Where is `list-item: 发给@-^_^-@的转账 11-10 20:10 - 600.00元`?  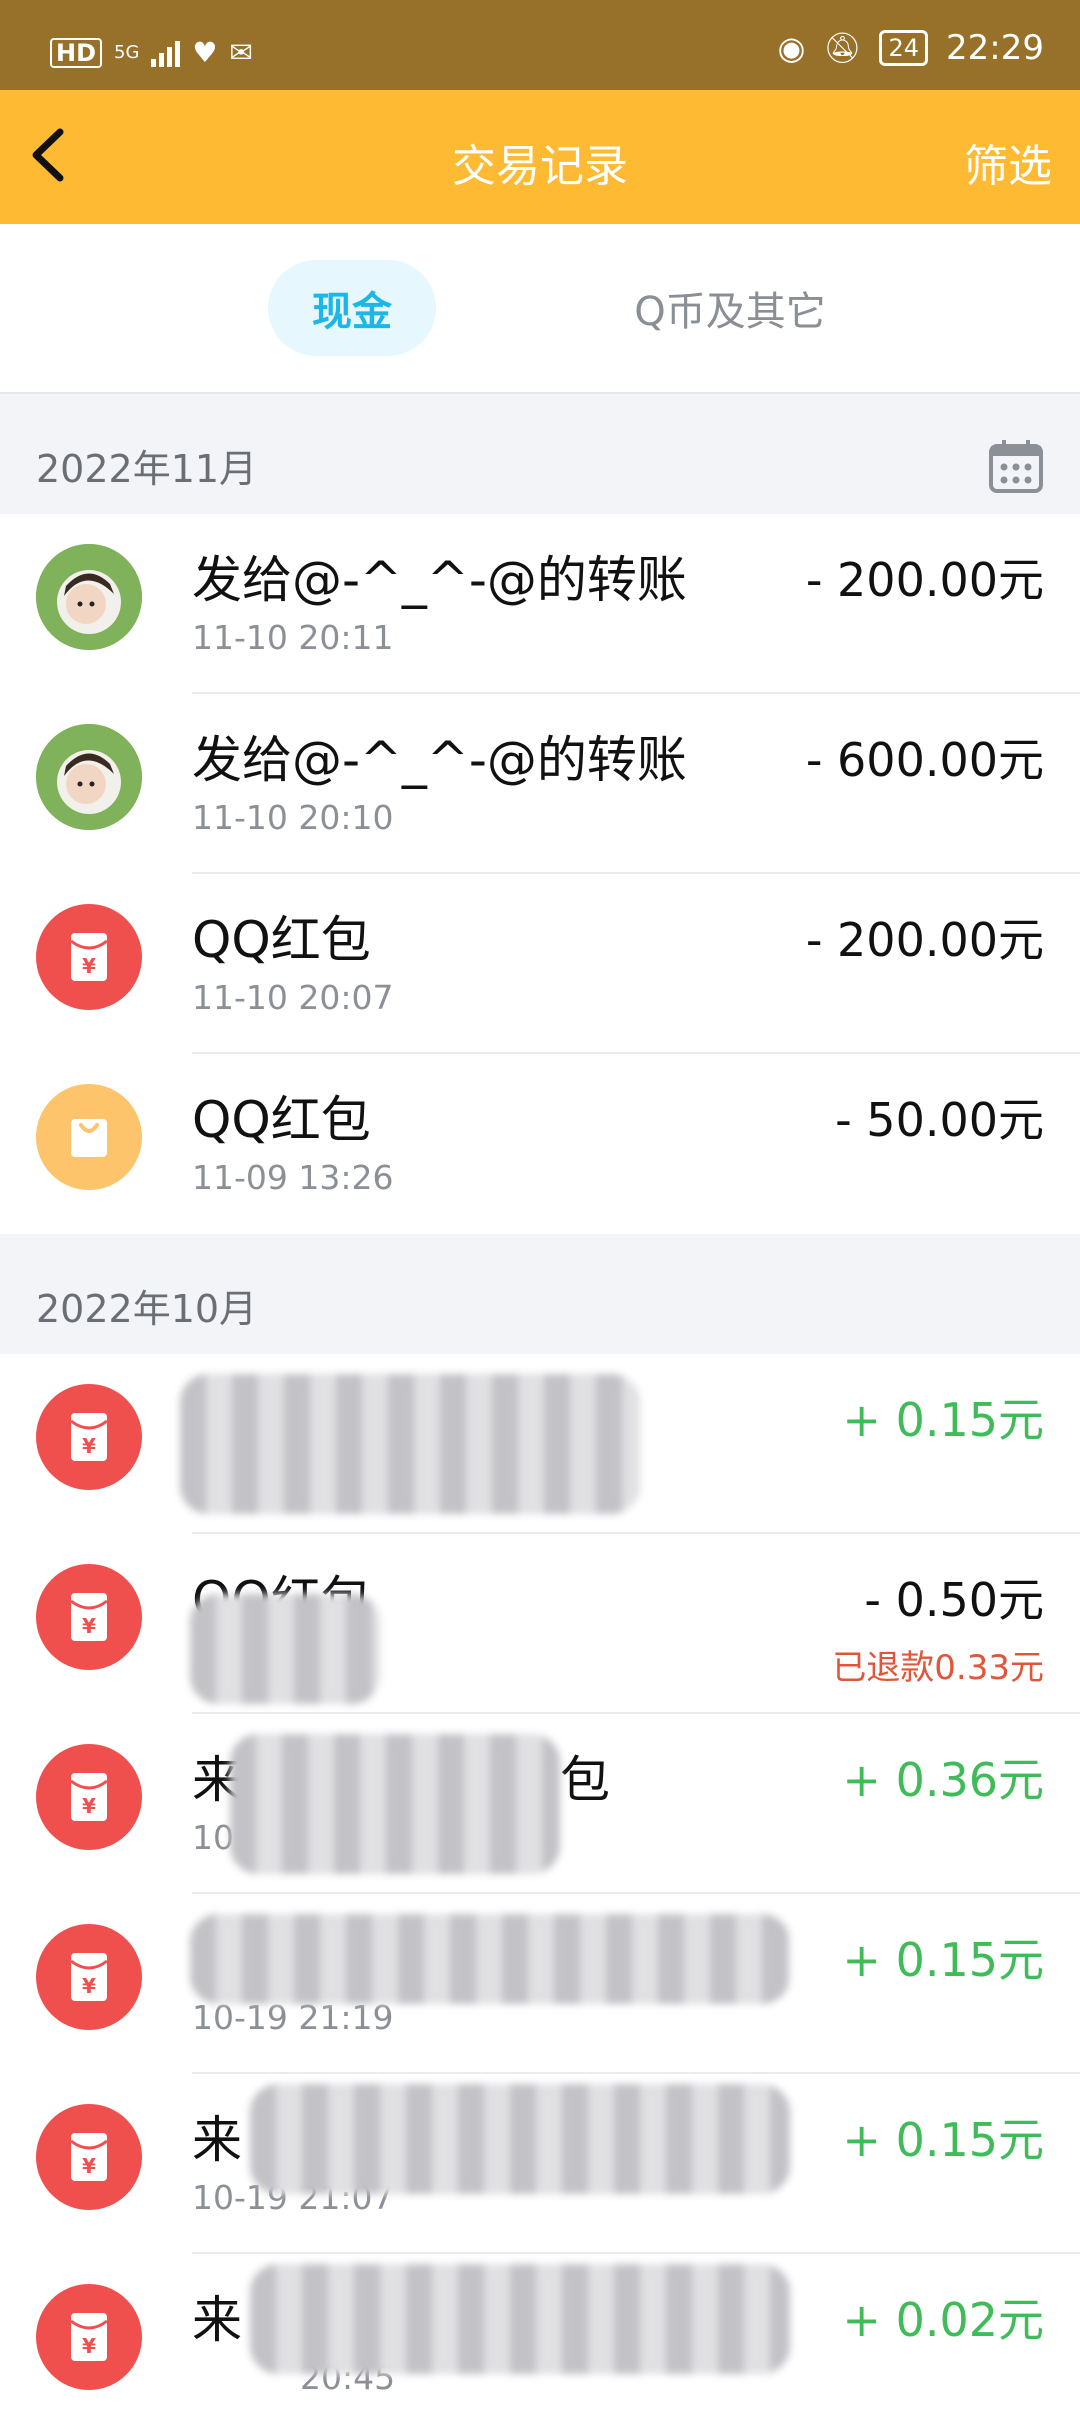 list-item: 发给@-^_^-@的转账 11-10 20:10 - 600.00元 is located at coordinates (540, 784).